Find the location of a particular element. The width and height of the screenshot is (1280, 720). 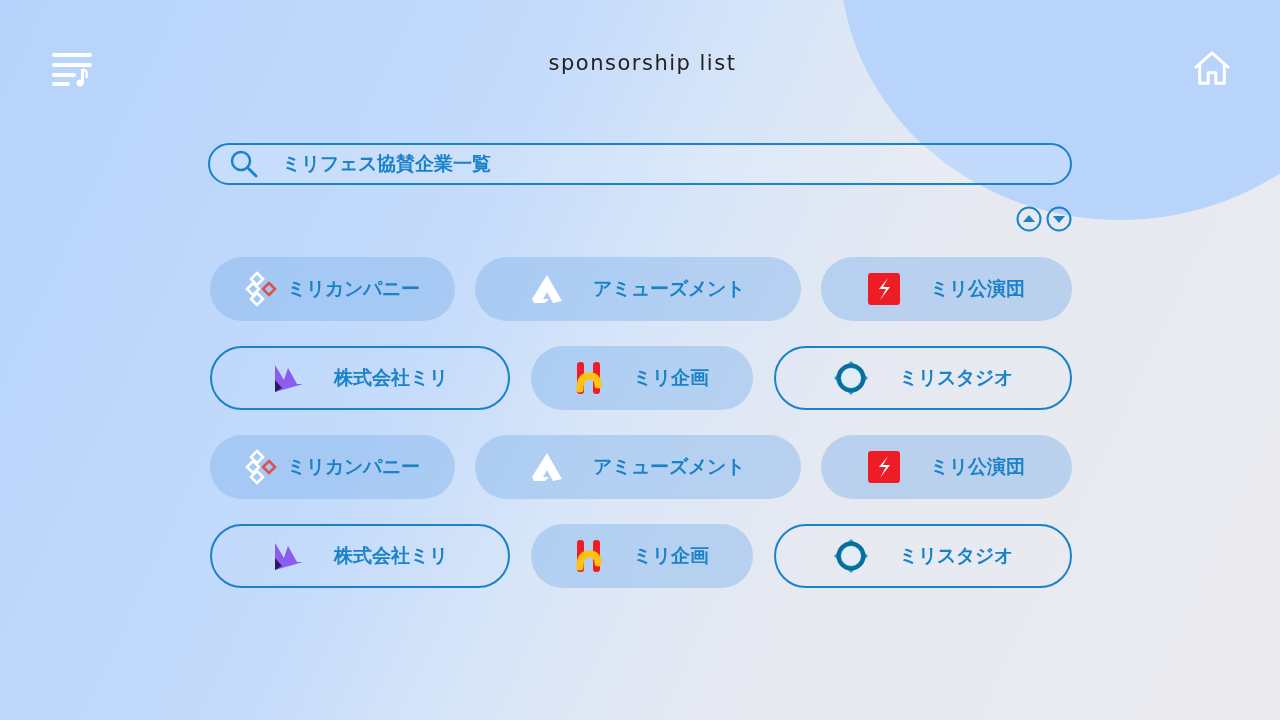

search-icon is located at coordinates (244, 164).